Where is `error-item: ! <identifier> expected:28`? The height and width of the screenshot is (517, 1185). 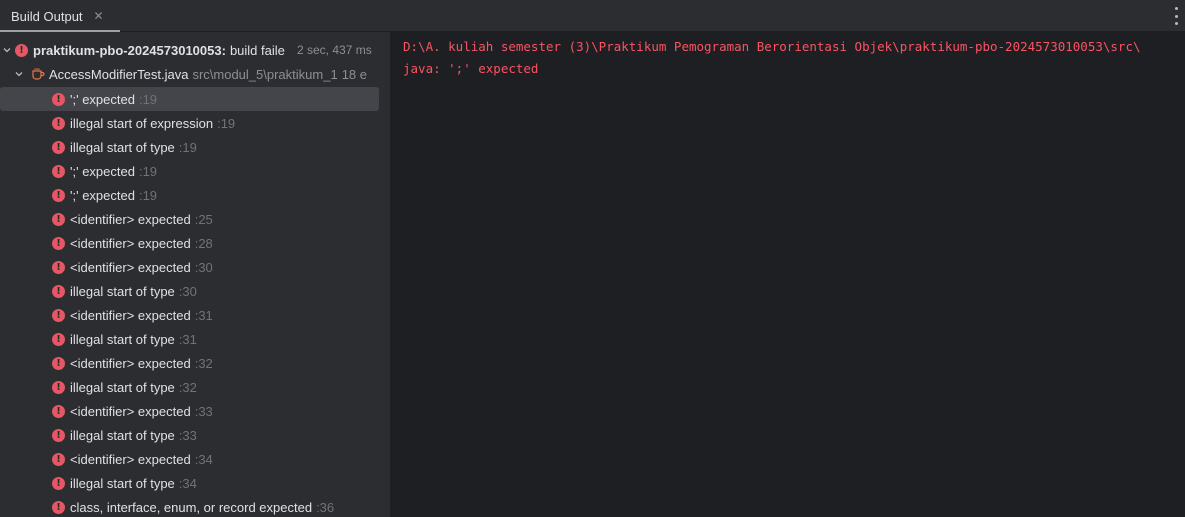 error-item: ! <identifier> expected:28 is located at coordinates (195, 243).